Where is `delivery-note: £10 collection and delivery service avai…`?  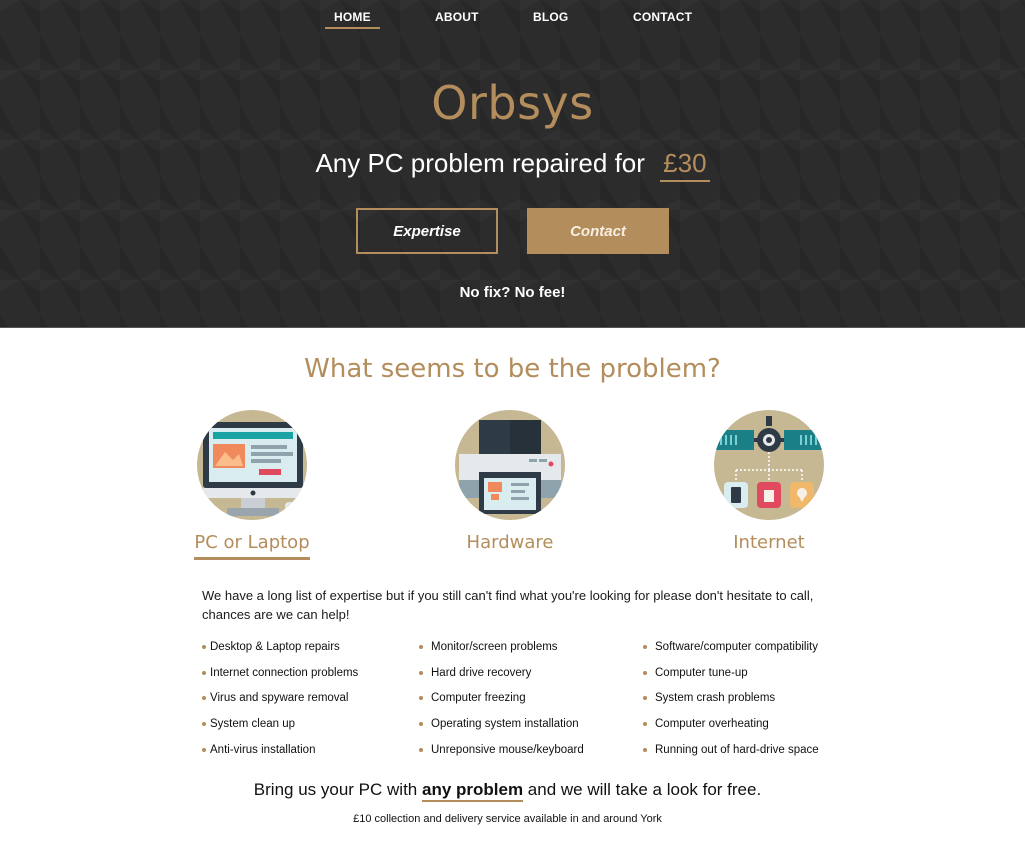
delivery-note: £10 collection and delivery service avai… is located at coordinates (507, 819).